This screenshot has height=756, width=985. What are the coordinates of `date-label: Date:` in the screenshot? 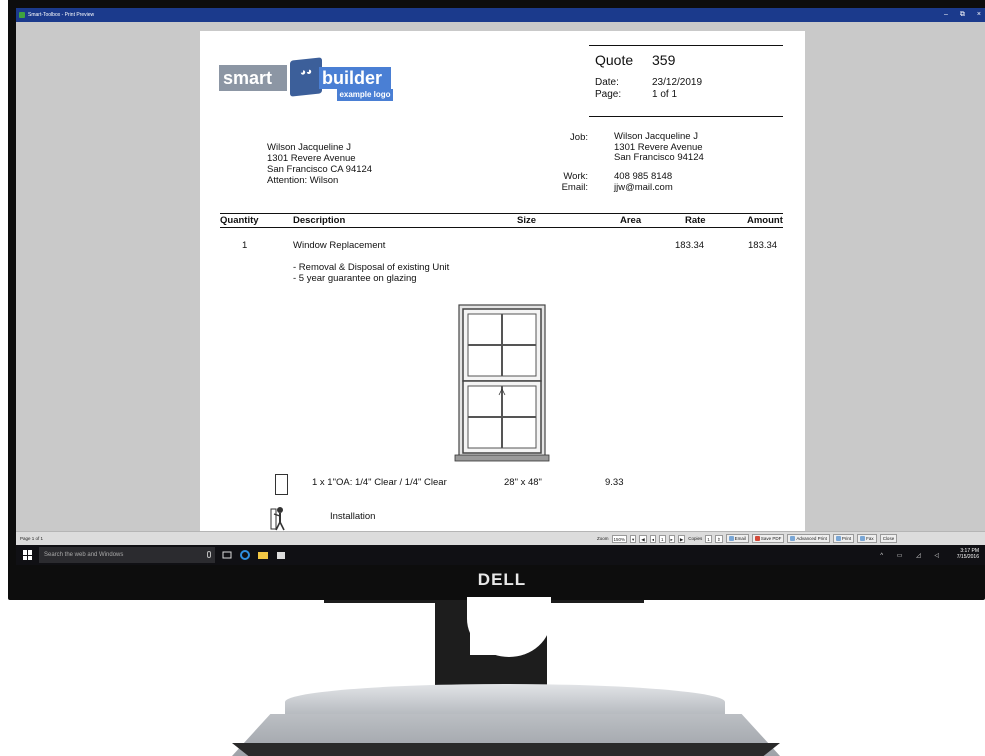 It's located at (607, 82).